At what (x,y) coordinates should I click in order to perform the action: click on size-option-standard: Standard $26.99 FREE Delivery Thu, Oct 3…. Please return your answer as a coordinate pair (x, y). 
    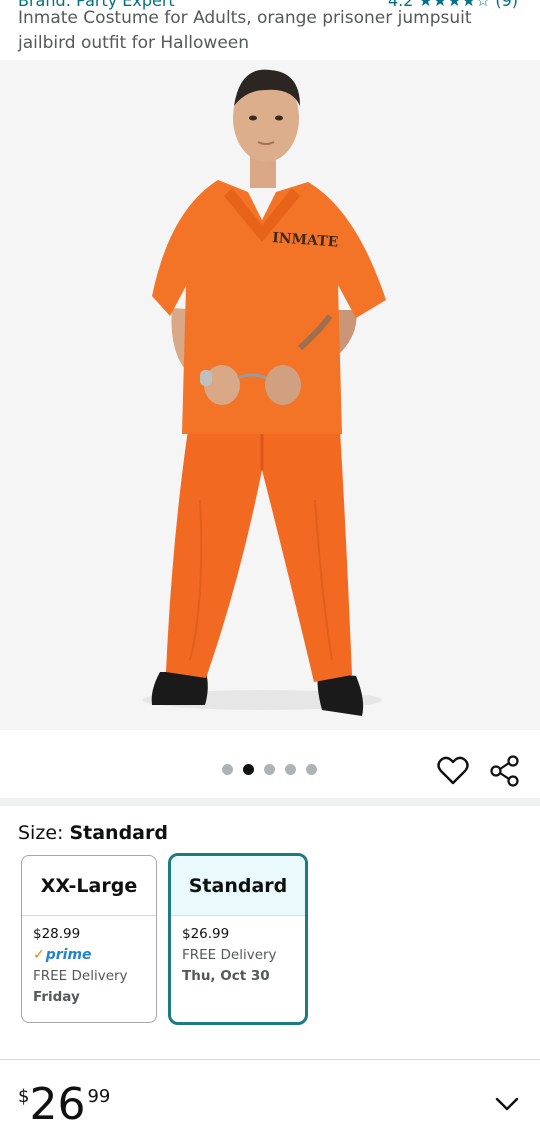
    Looking at the image, I should click on (238, 939).